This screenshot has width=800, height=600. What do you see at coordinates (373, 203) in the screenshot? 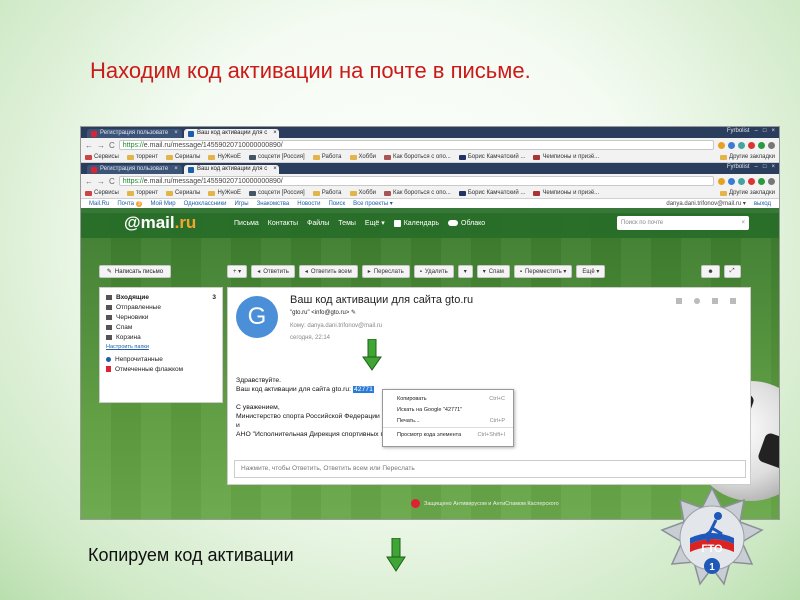
I see `portal-link: Все проекты ▾` at bounding box center [373, 203].